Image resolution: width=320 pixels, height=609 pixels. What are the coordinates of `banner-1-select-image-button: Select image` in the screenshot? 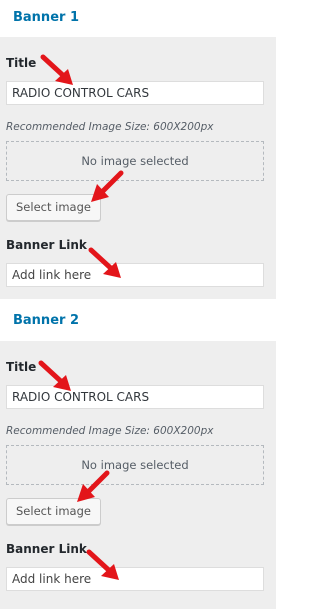 It's located at (53, 207).